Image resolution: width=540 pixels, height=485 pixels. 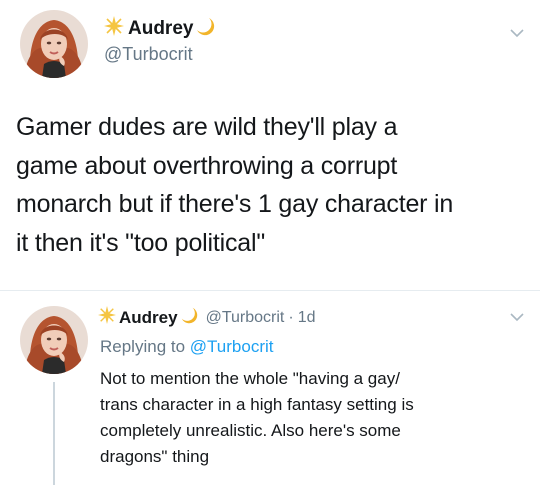 I want to click on replying-to-label: Replying to, so click(x=143, y=346).